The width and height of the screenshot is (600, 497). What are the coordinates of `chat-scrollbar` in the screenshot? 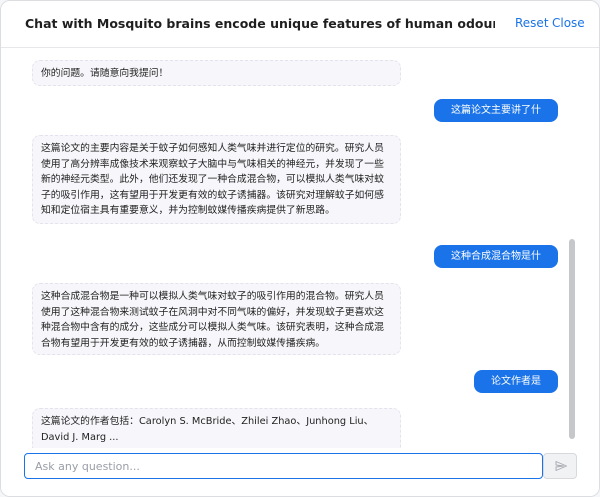 It's located at (572, 251).